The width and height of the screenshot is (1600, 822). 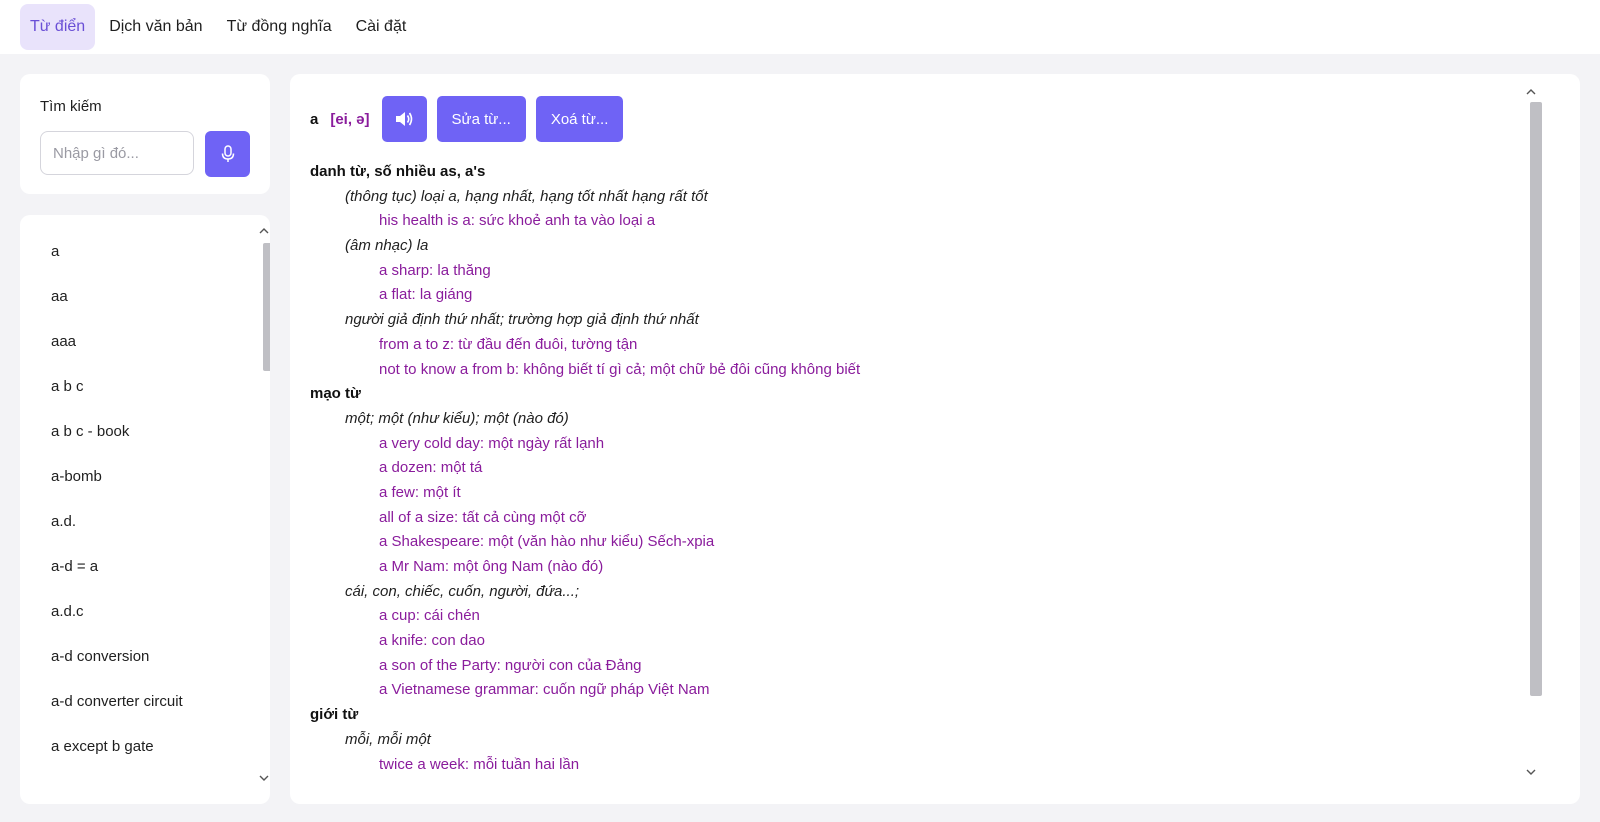 What do you see at coordinates (130, 611) in the screenshot?
I see `list-item: a.d.c` at bounding box center [130, 611].